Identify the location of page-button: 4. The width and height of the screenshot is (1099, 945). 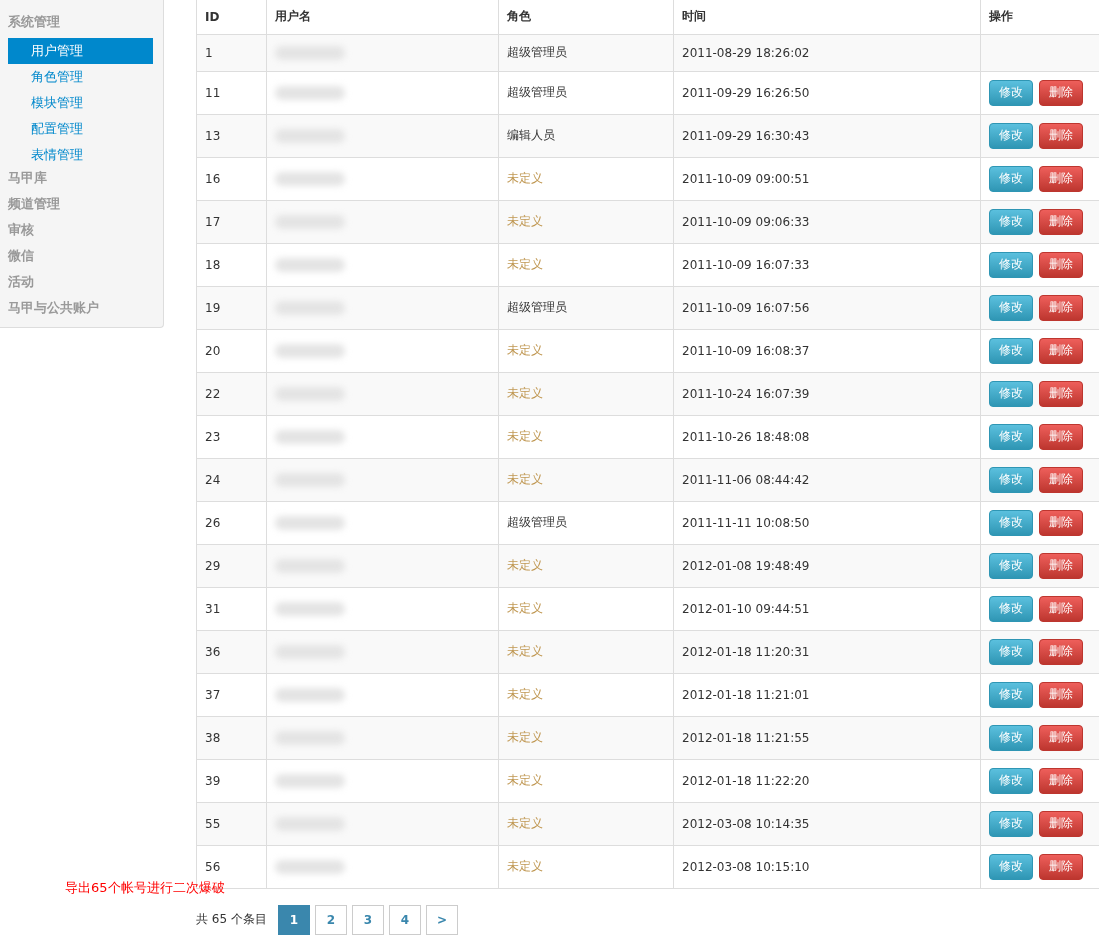
(404, 919).